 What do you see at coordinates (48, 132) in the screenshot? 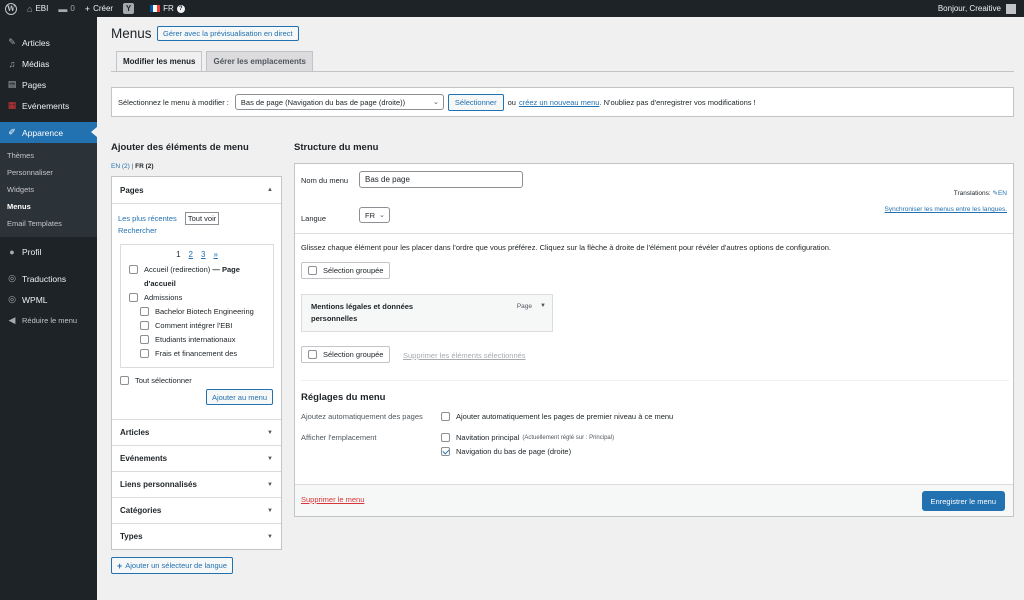
I see `sidebar-item-apparence: ✐ Apparence` at bounding box center [48, 132].